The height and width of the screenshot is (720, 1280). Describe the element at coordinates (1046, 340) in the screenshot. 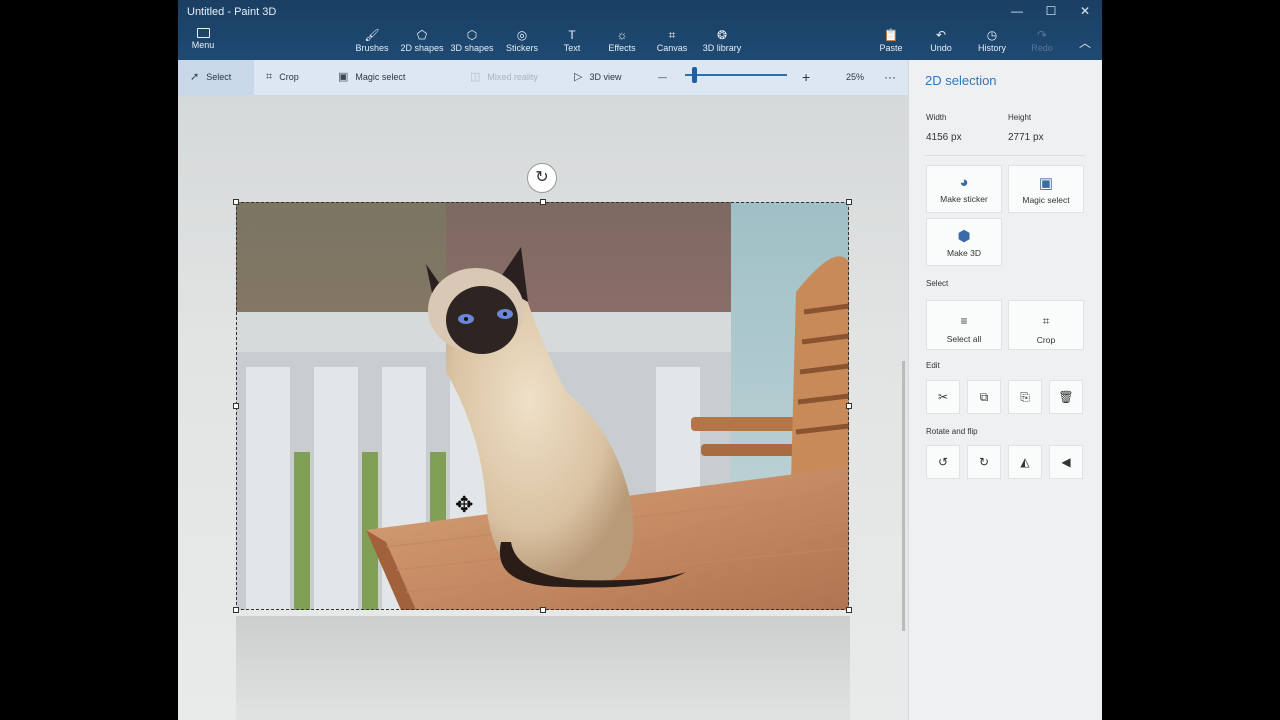

I see `crop-label: Crop` at that location.